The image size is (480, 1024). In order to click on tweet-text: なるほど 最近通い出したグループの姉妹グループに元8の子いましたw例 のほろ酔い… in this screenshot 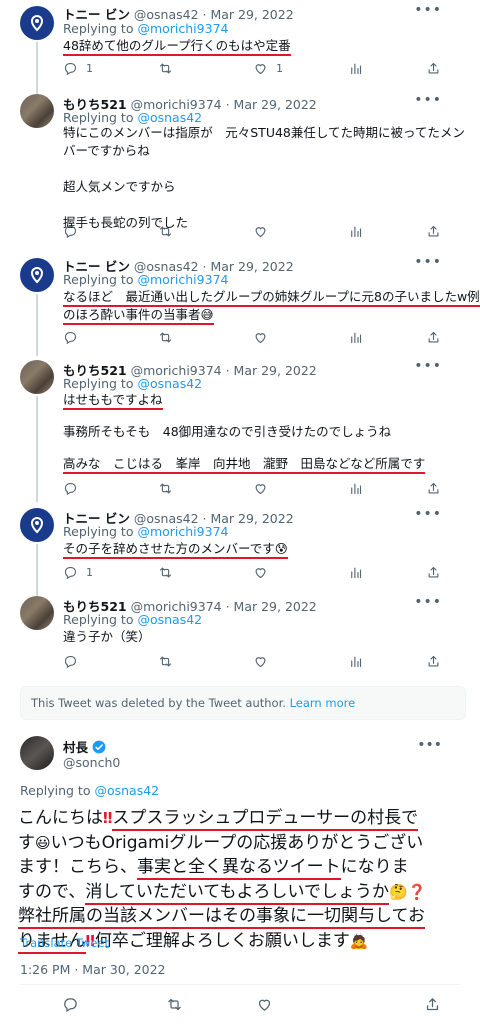, I will do `click(271, 306)`.